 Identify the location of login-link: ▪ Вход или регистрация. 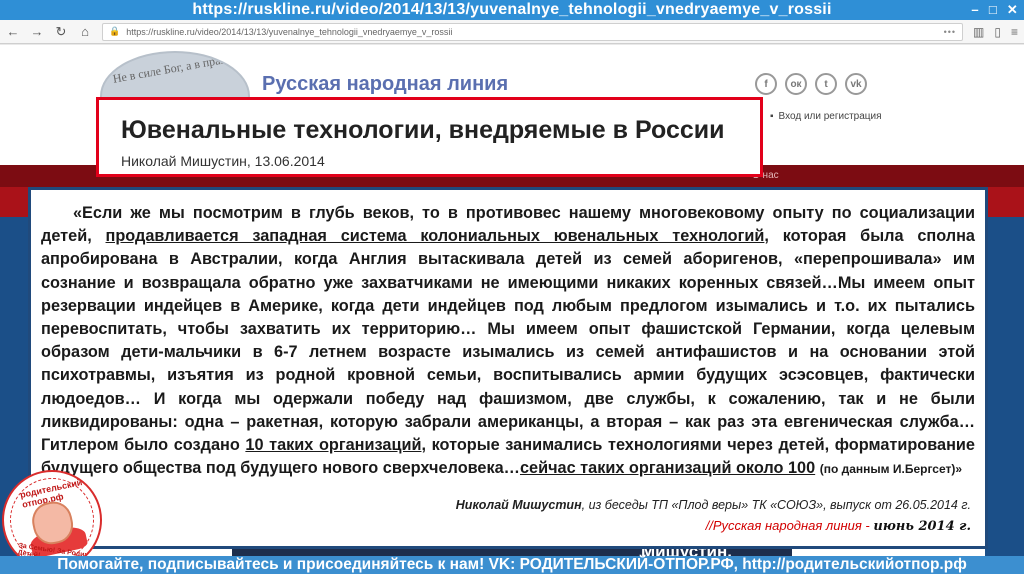
(826, 116).